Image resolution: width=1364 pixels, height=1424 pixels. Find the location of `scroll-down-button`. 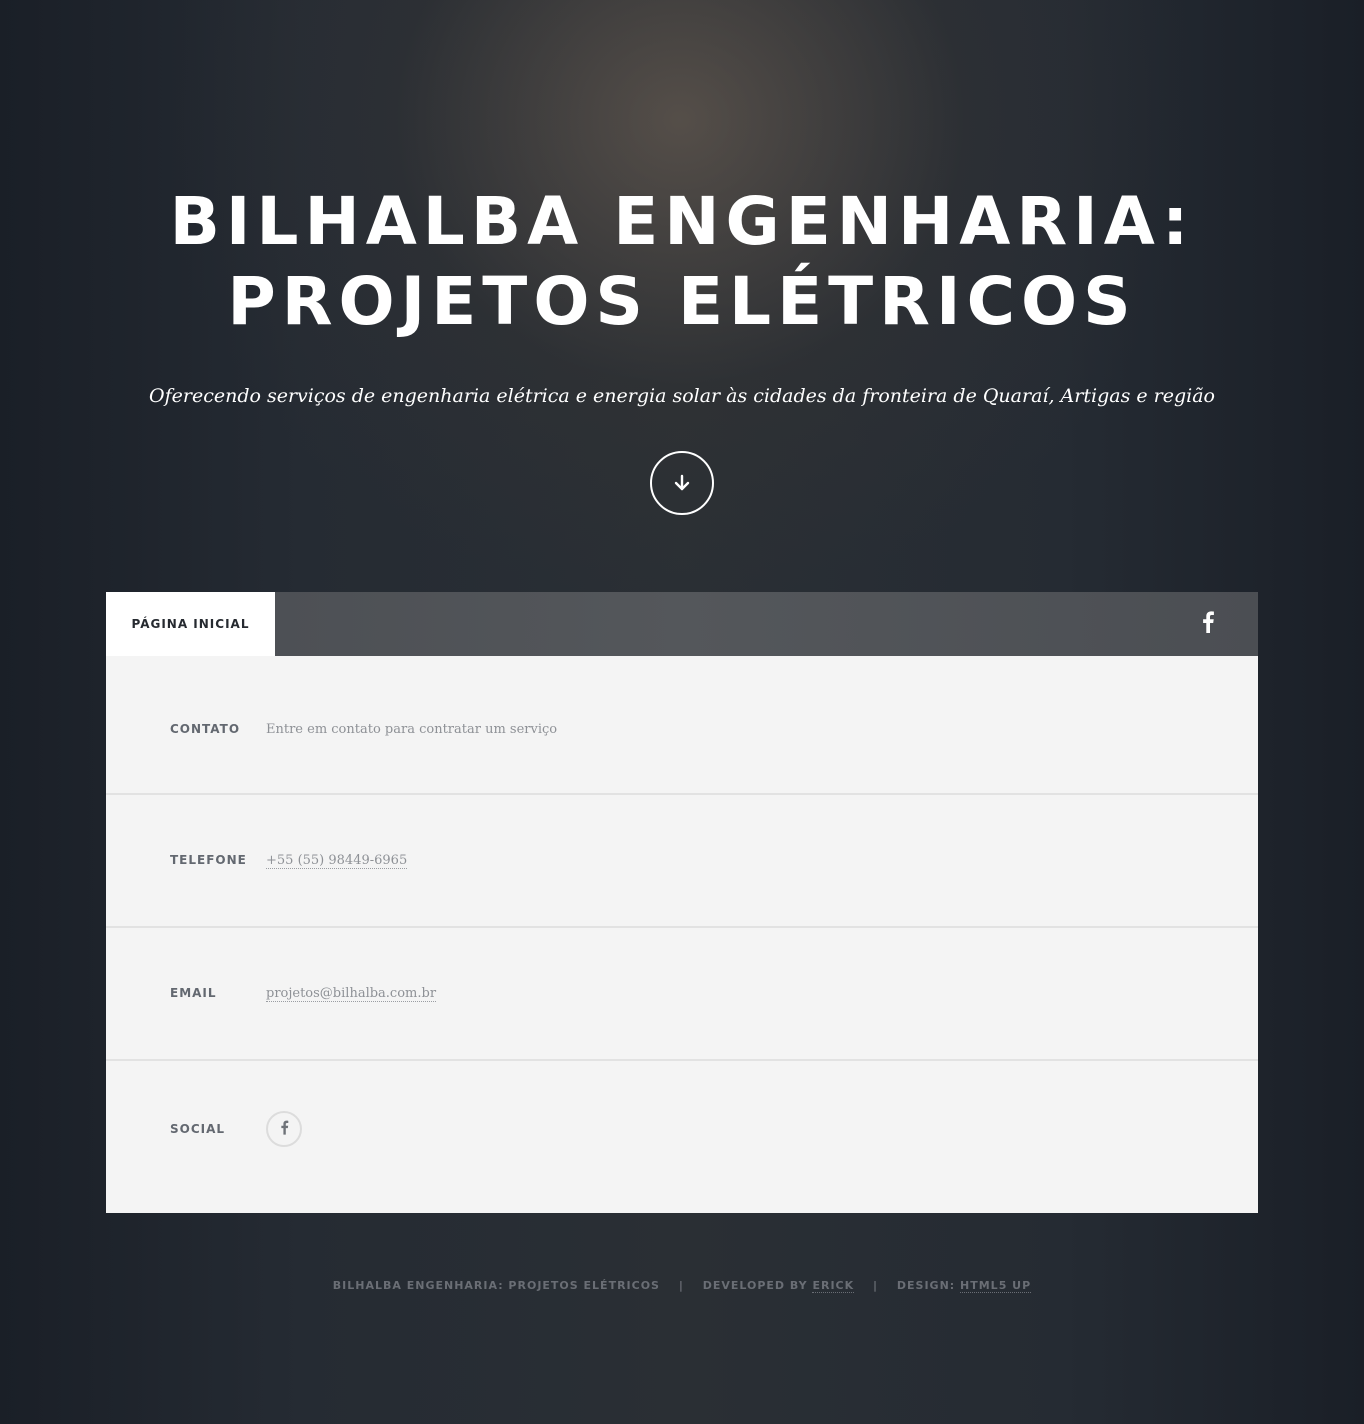

scroll-down-button is located at coordinates (682, 483).